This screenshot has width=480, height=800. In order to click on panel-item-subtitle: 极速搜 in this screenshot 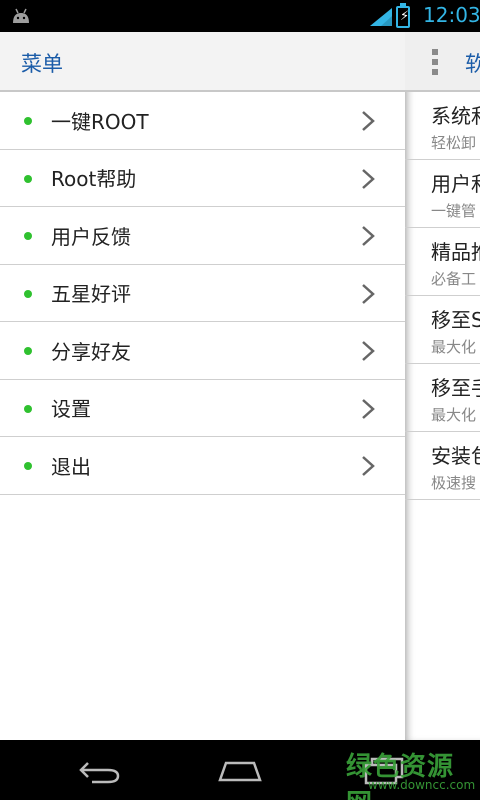, I will do `click(454, 483)`.